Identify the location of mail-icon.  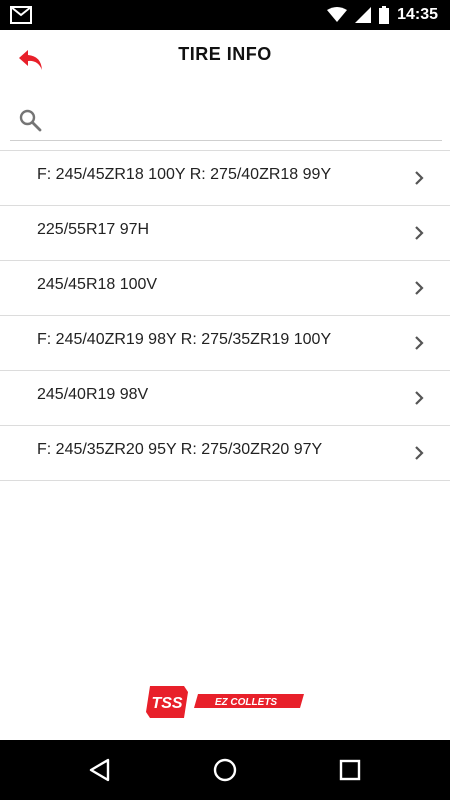
(21, 15).